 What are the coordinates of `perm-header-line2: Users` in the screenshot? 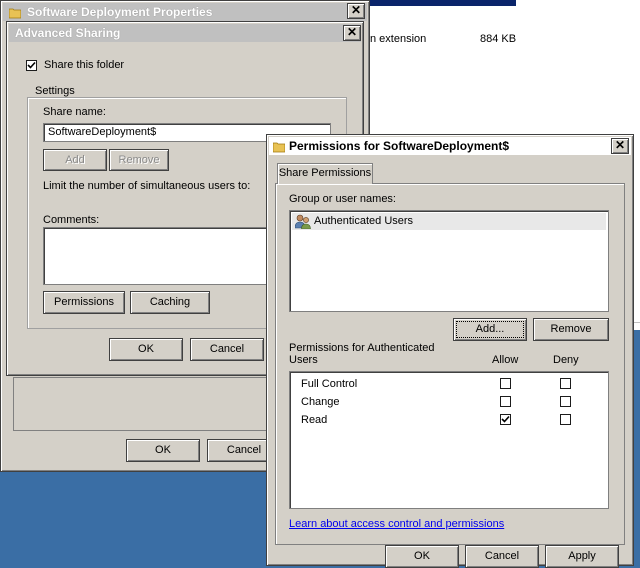 It's located at (303, 360).